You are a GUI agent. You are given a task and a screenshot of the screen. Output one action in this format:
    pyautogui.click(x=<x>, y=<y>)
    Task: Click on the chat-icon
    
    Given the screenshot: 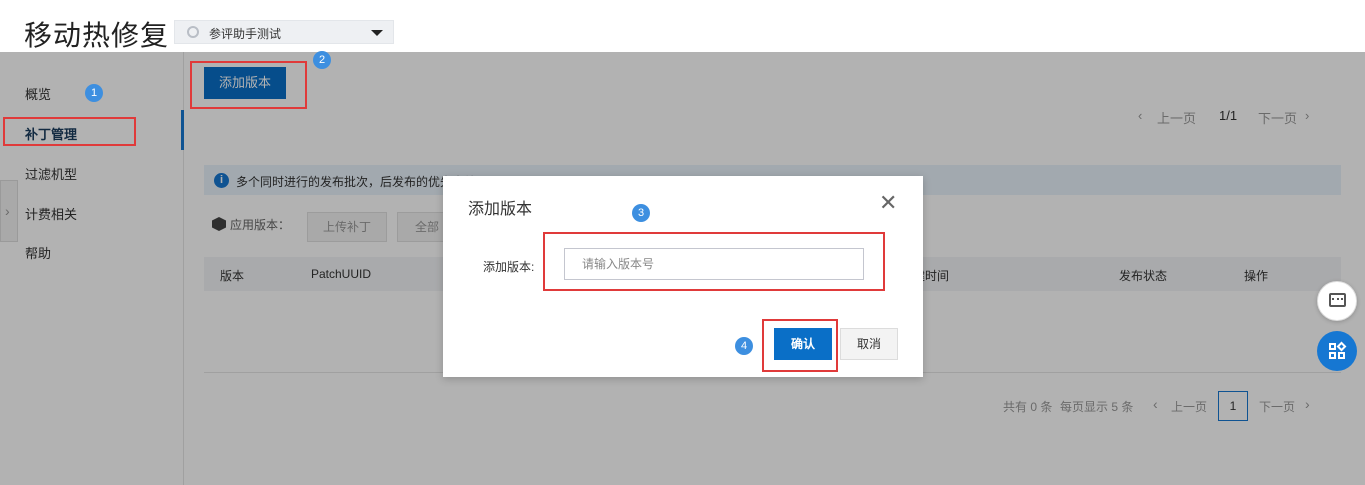 What is the action you would take?
    pyautogui.click(x=1337, y=300)
    